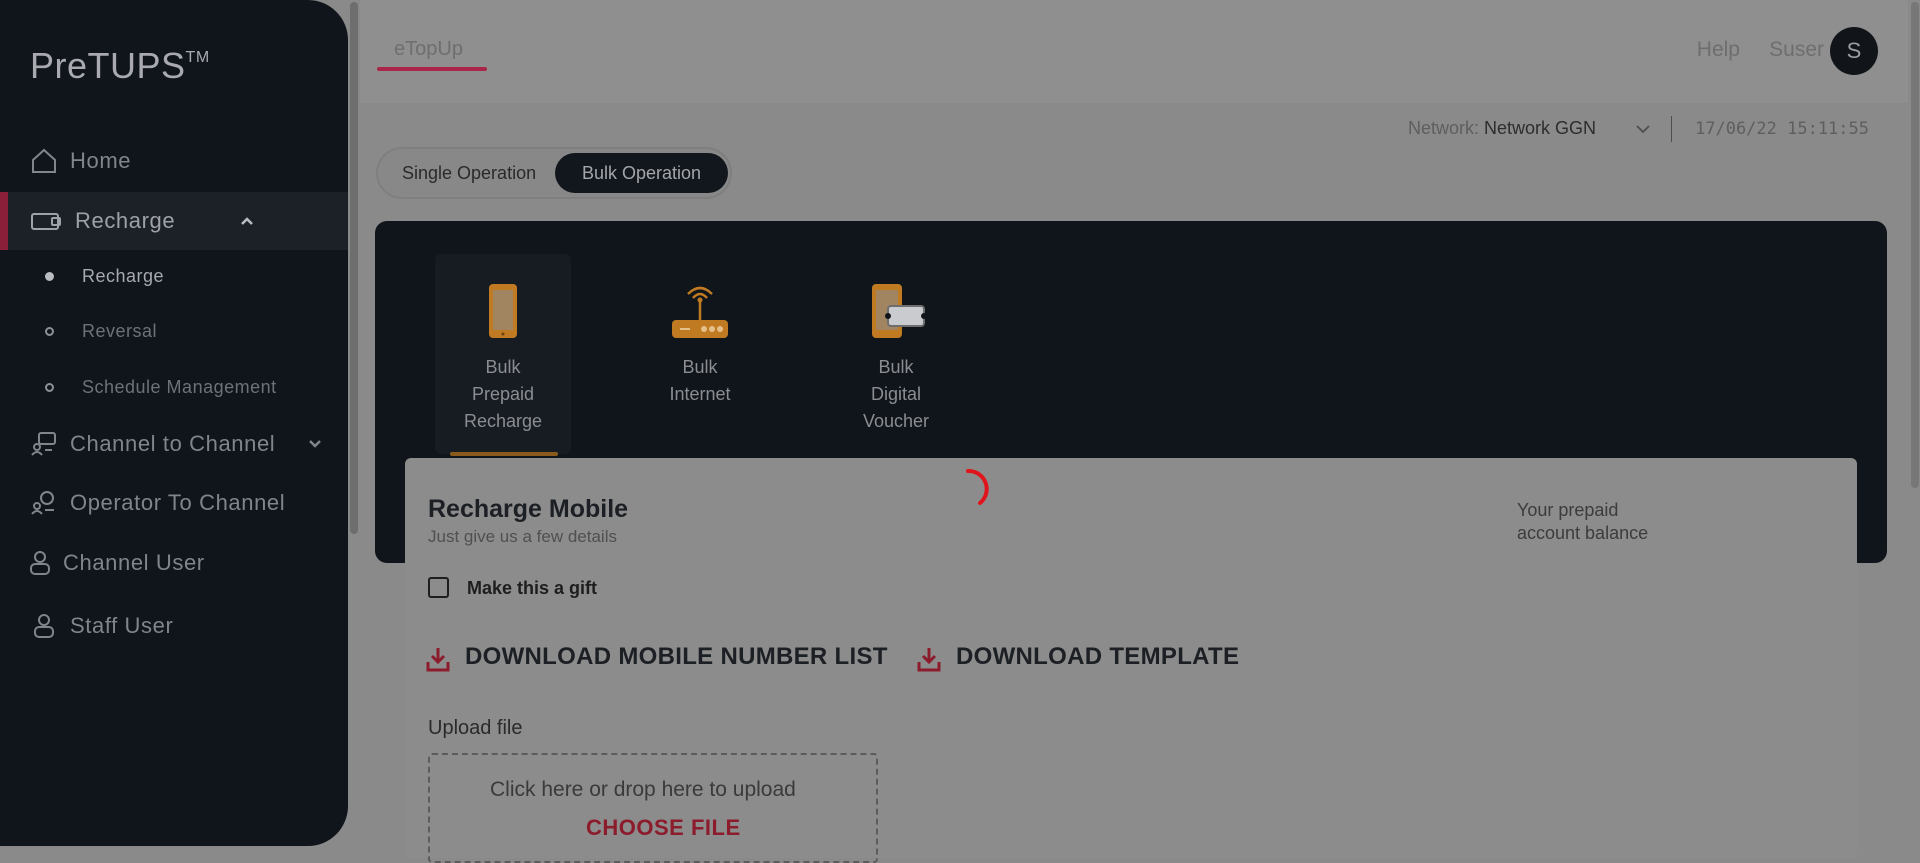 Image resolution: width=1920 pixels, height=863 pixels. Describe the element at coordinates (46, 221) in the screenshot. I see `recharge-icon` at that location.